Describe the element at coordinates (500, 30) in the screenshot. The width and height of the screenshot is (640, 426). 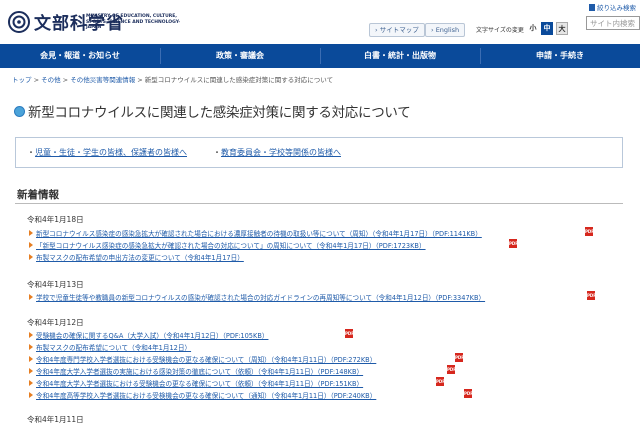
I see `font-size-label: 文字サイズの変更` at that location.